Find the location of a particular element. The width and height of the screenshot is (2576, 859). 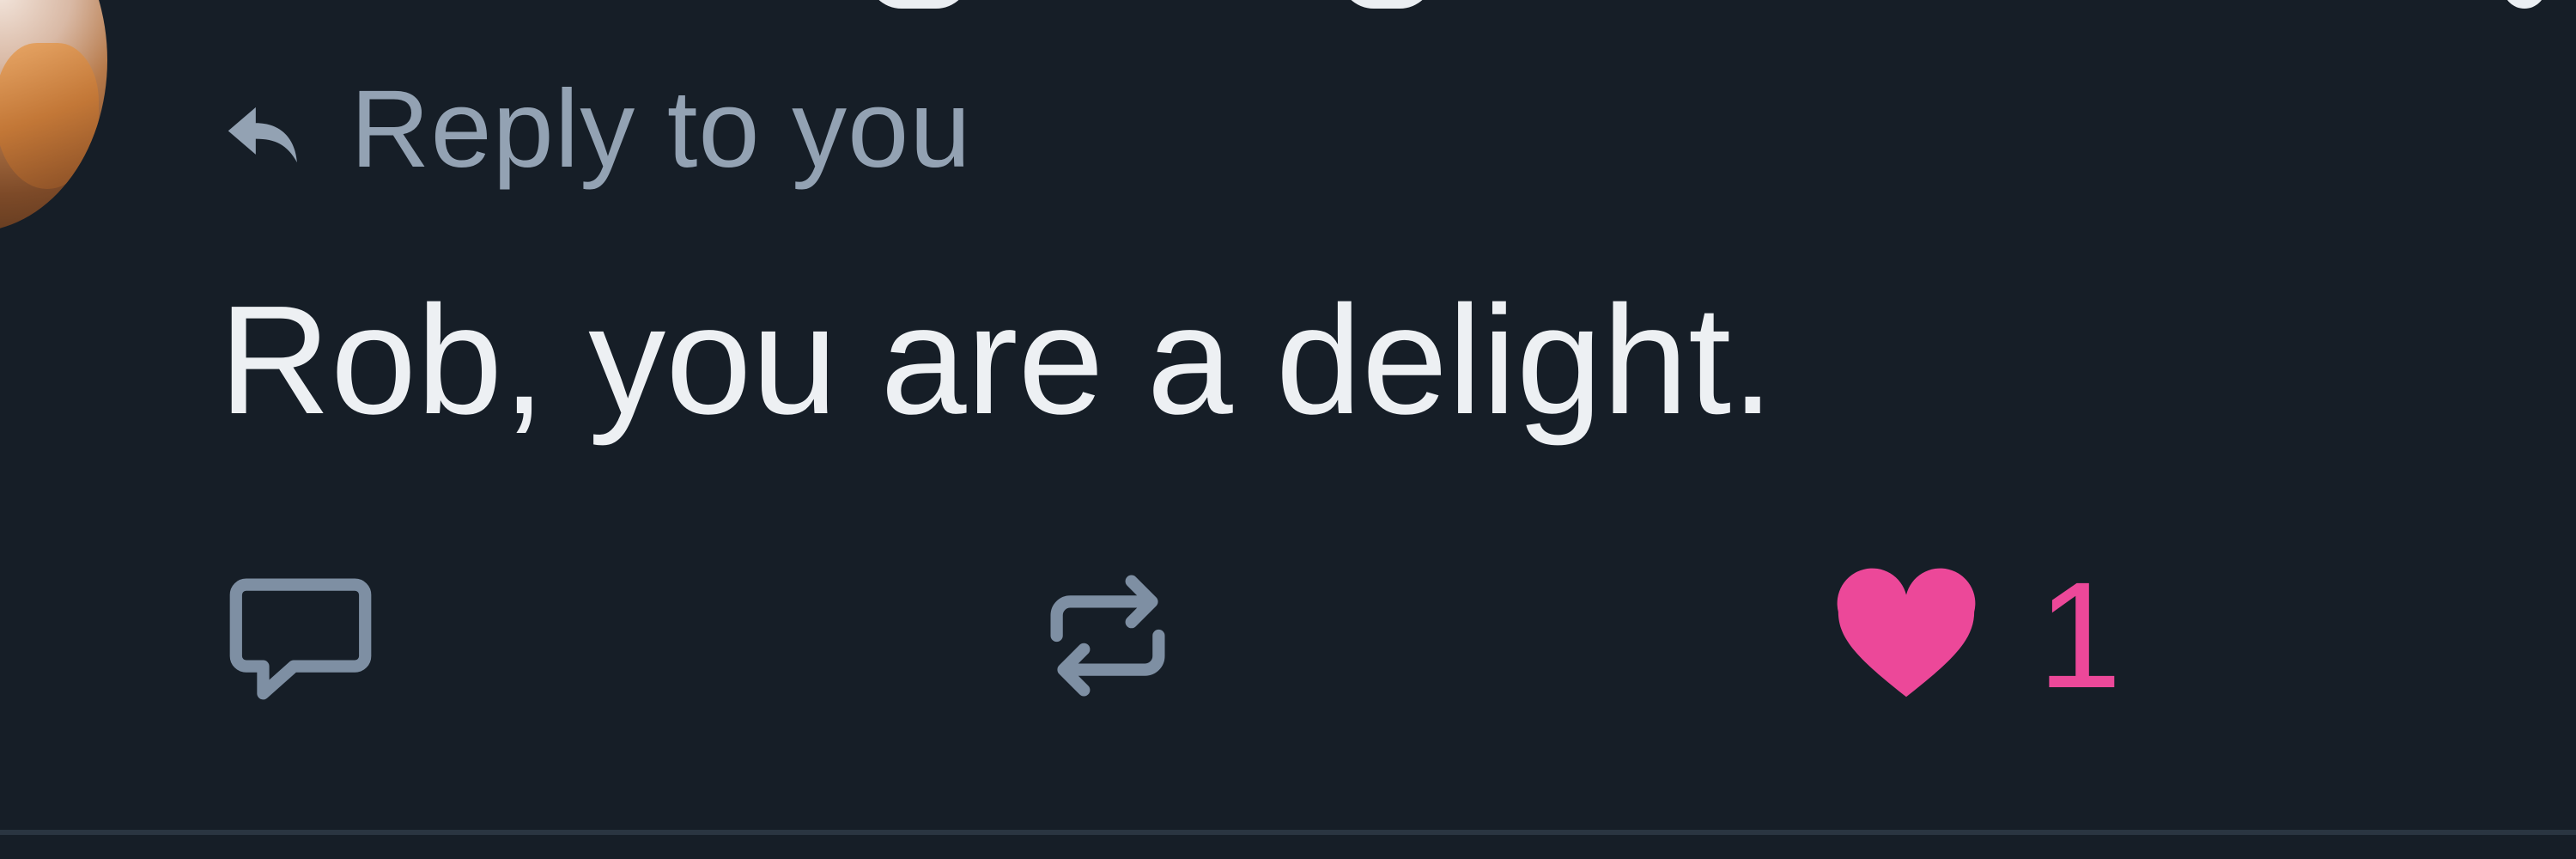

divider is located at coordinates (1288, 832).